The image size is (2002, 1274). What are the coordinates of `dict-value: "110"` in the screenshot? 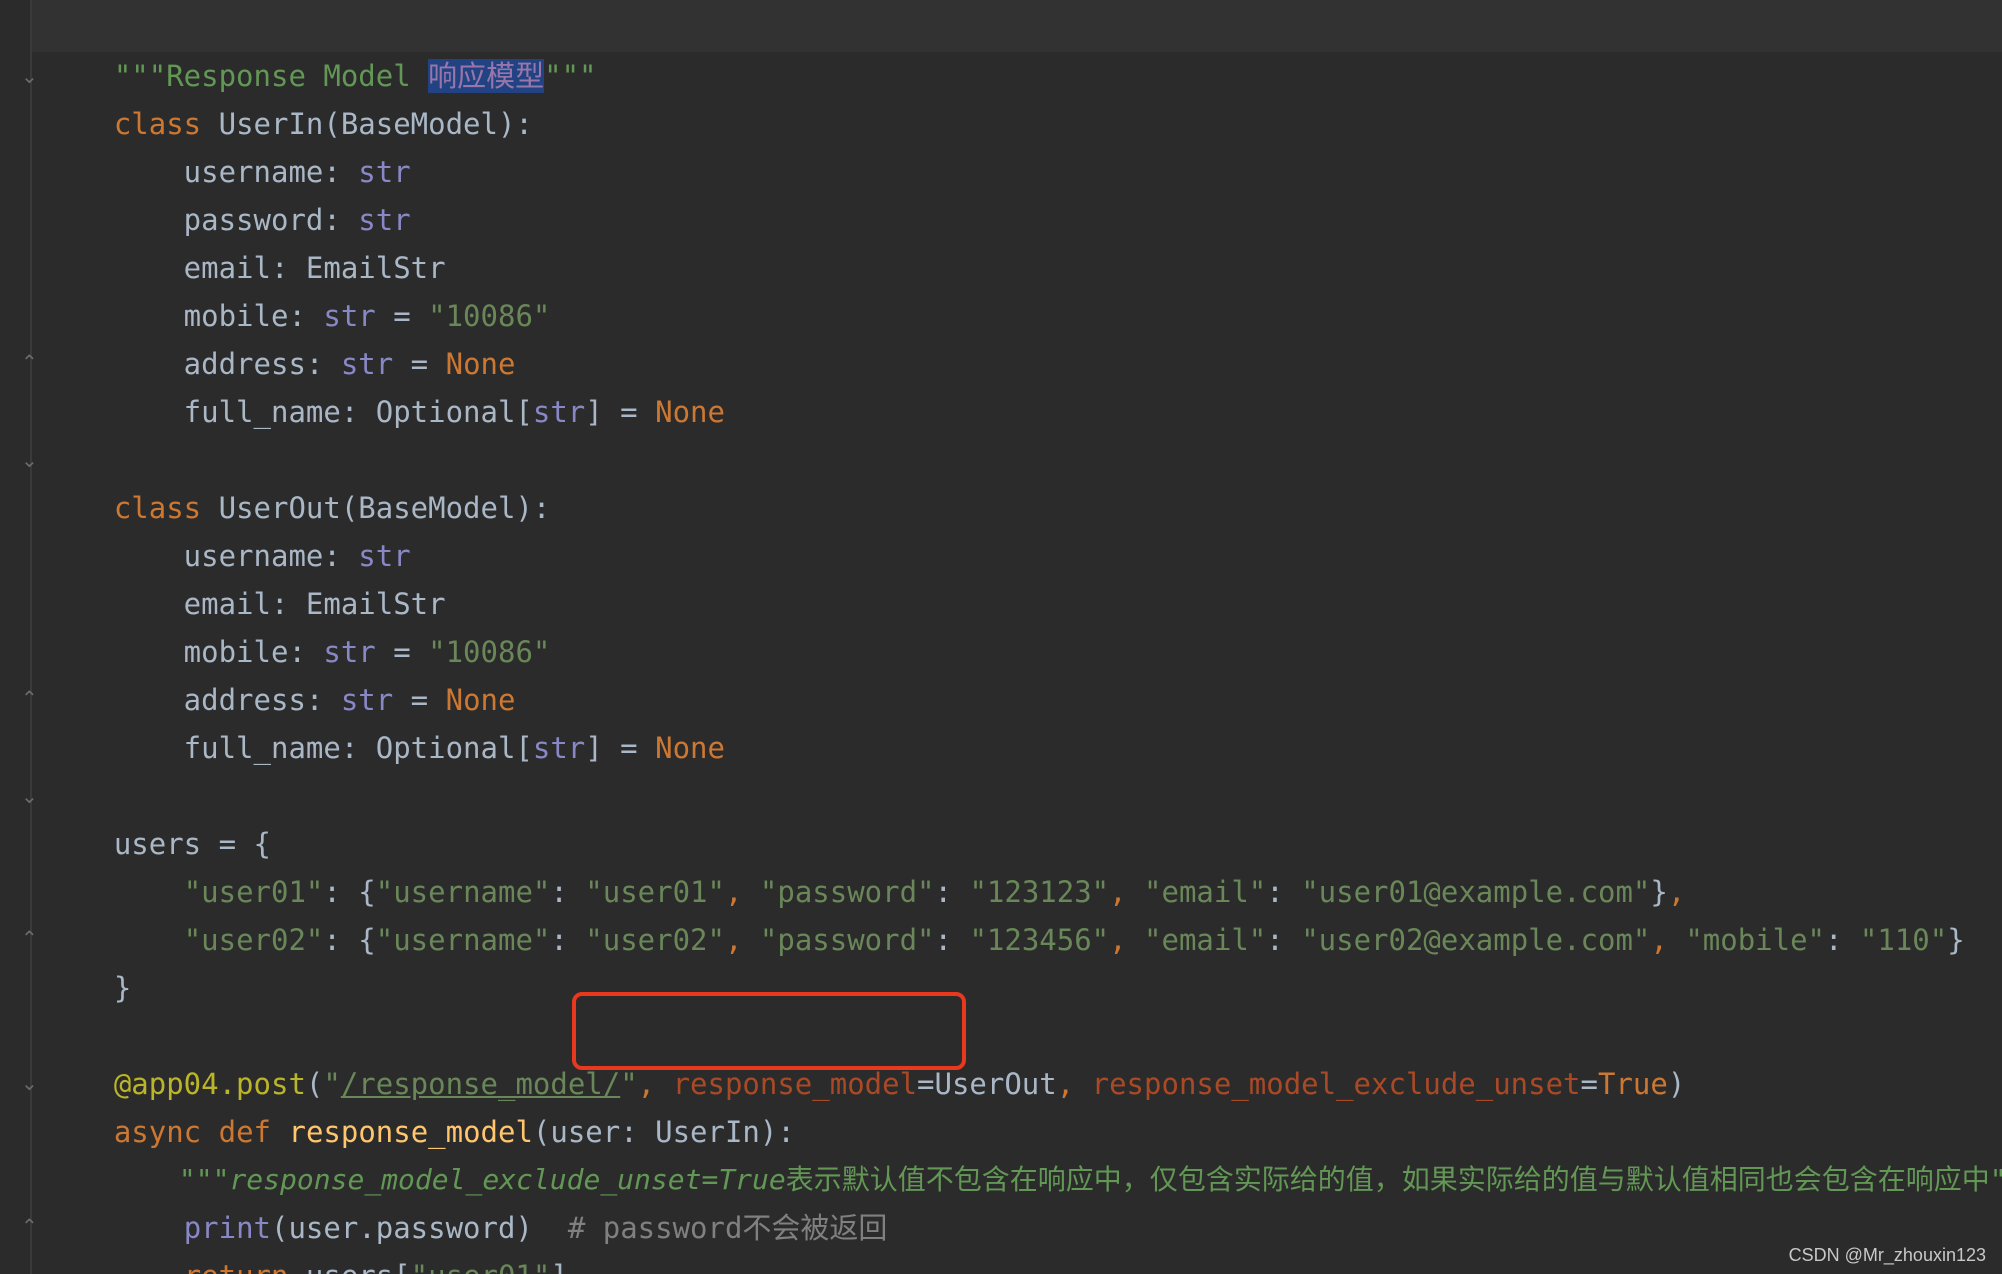 It's located at (1903, 940).